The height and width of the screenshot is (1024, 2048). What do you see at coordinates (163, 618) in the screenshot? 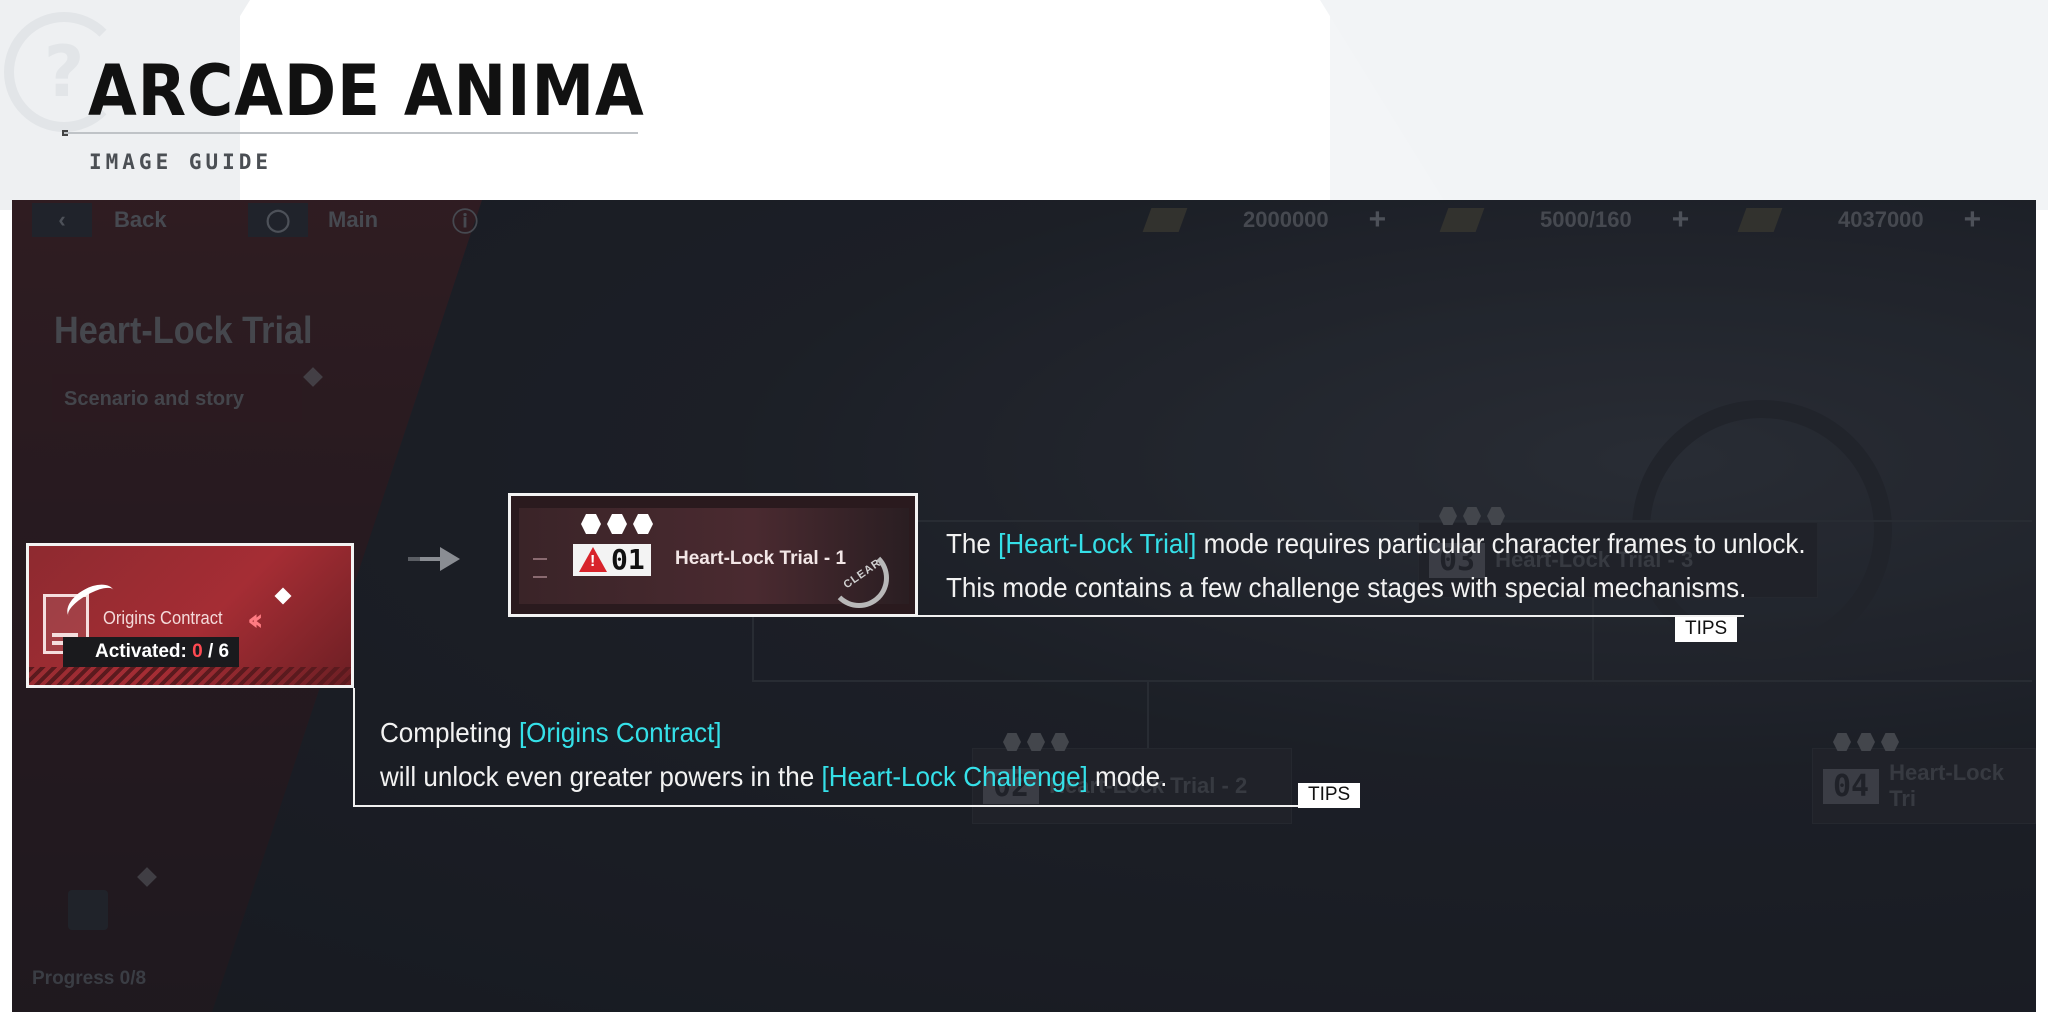
I see `contract-title: Origins Contract` at bounding box center [163, 618].